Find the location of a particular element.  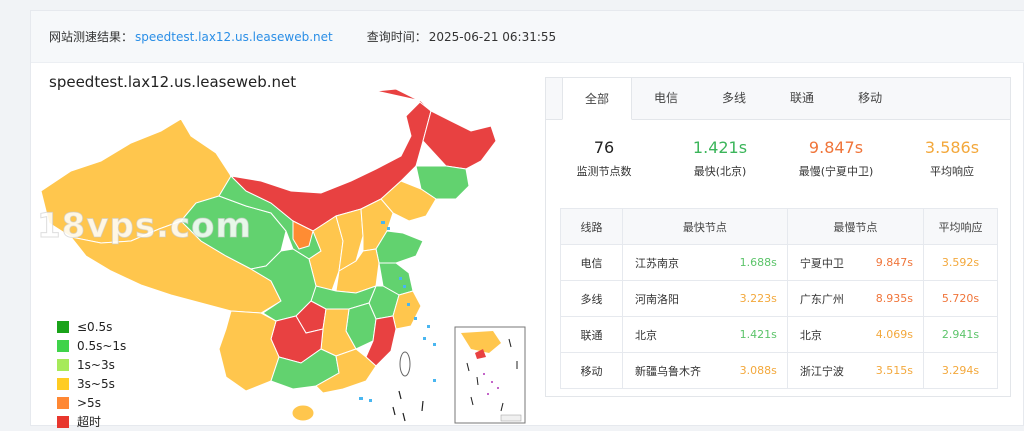

table-row: 多线 河南洛阳 3.223s 广东广州 8.935s 5.720s is located at coordinates (779, 298).